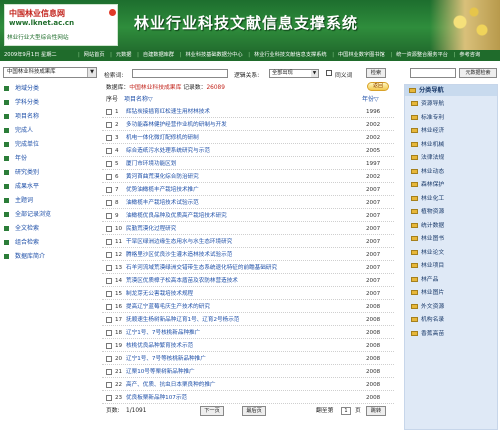 The width and height of the screenshot is (500, 430). What do you see at coordinates (378, 86) in the screenshot?
I see `return-button: 返回` at bounding box center [378, 86].